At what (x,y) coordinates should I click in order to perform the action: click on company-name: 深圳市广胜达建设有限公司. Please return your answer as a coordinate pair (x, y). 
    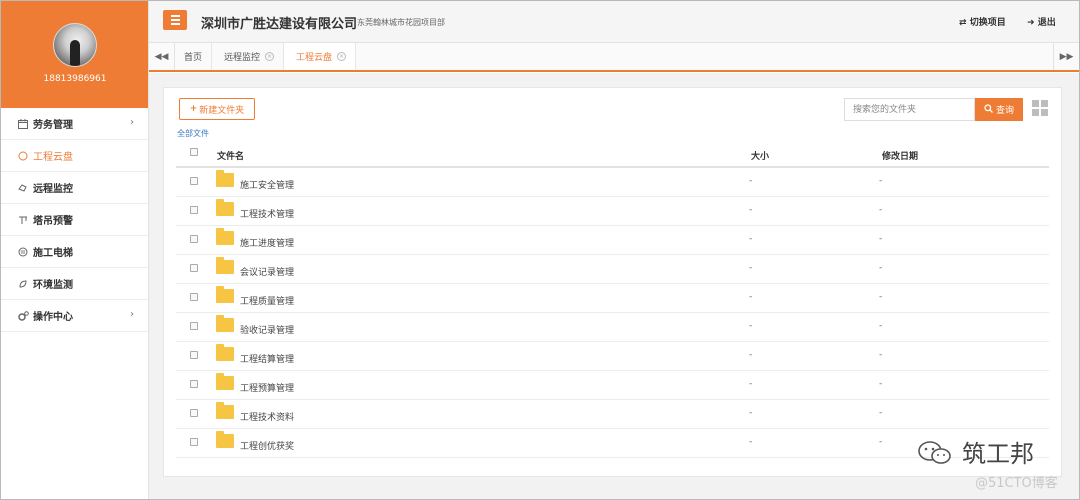
    Looking at the image, I should click on (279, 24).